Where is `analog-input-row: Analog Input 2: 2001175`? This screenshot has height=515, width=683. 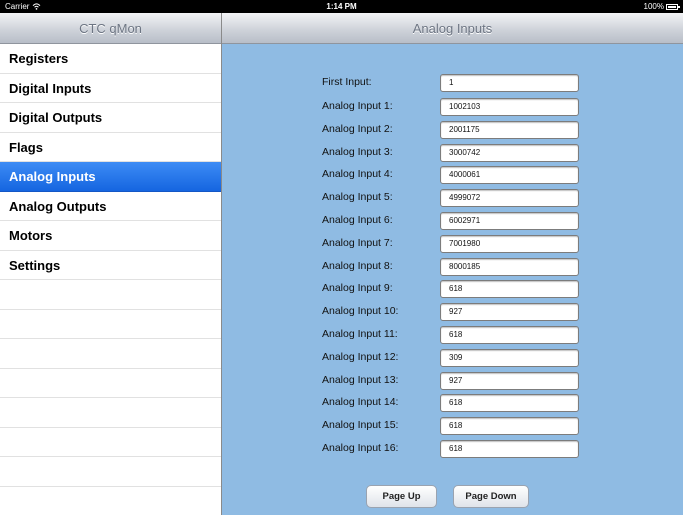
analog-input-row: Analog Input 2: 2001175 is located at coordinates (452, 129).